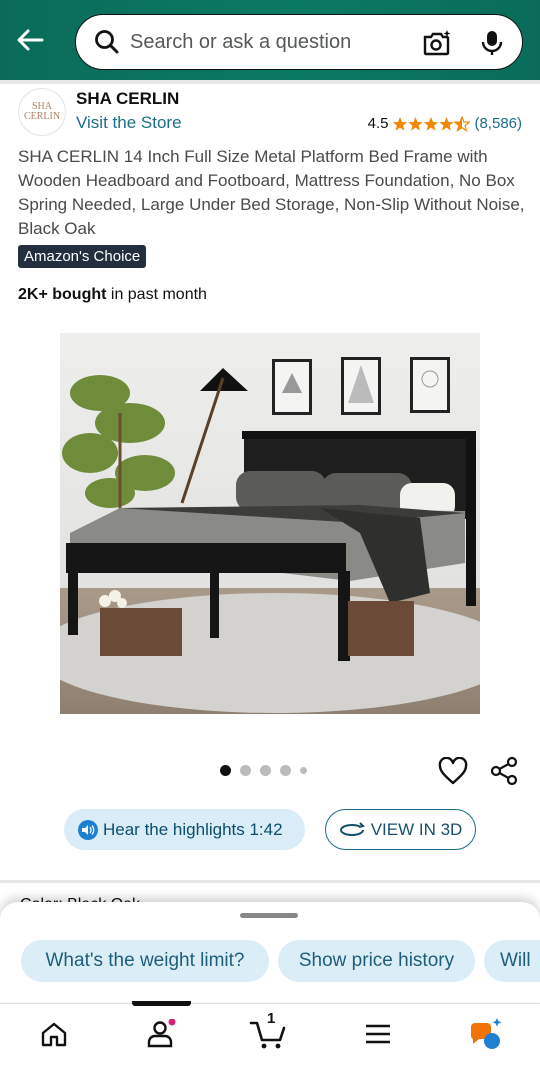  I want to click on active-tab-indicator, so click(161, 1003).